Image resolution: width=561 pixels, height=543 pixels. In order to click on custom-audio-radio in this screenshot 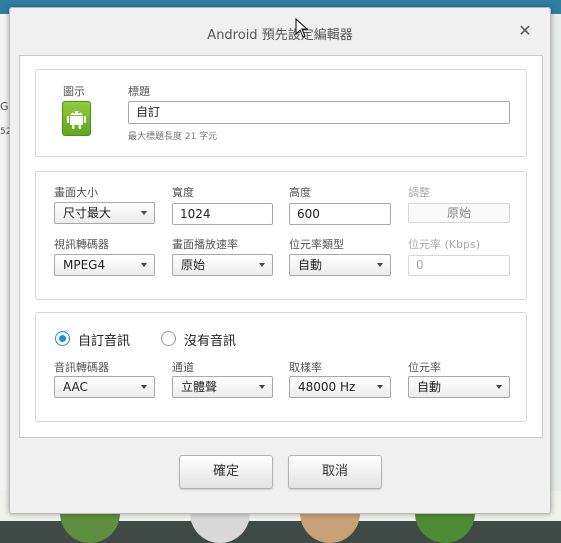, I will do `click(62, 338)`.